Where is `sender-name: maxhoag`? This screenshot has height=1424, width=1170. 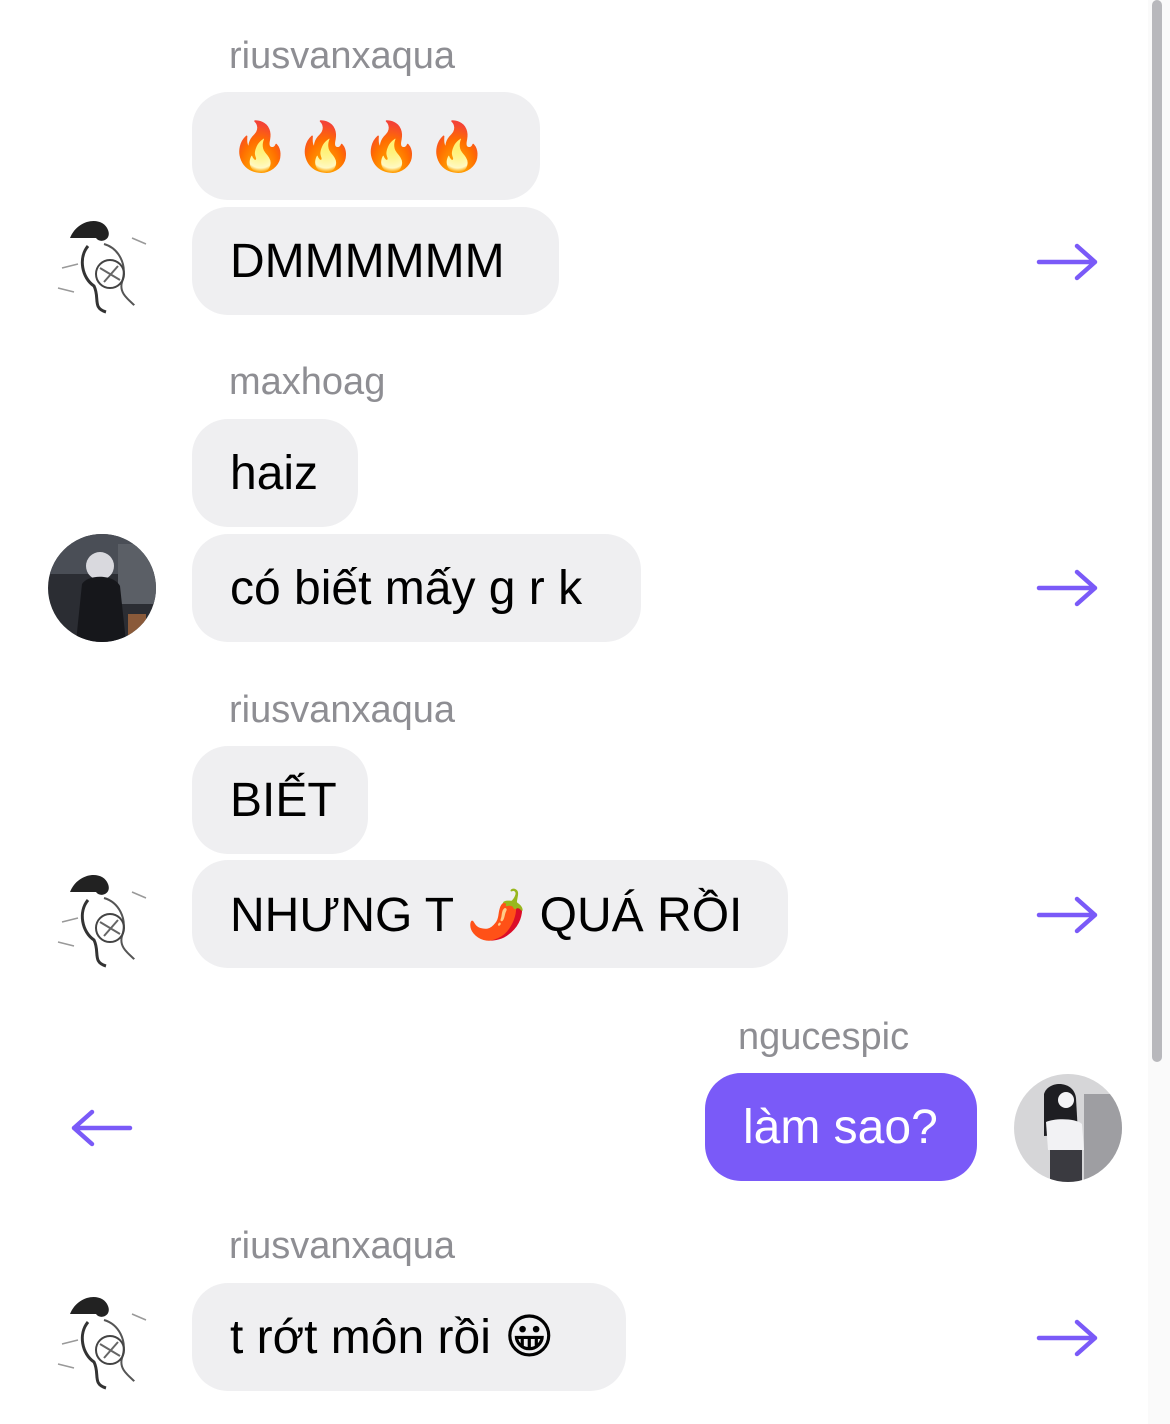 sender-name: maxhoag is located at coordinates (307, 382).